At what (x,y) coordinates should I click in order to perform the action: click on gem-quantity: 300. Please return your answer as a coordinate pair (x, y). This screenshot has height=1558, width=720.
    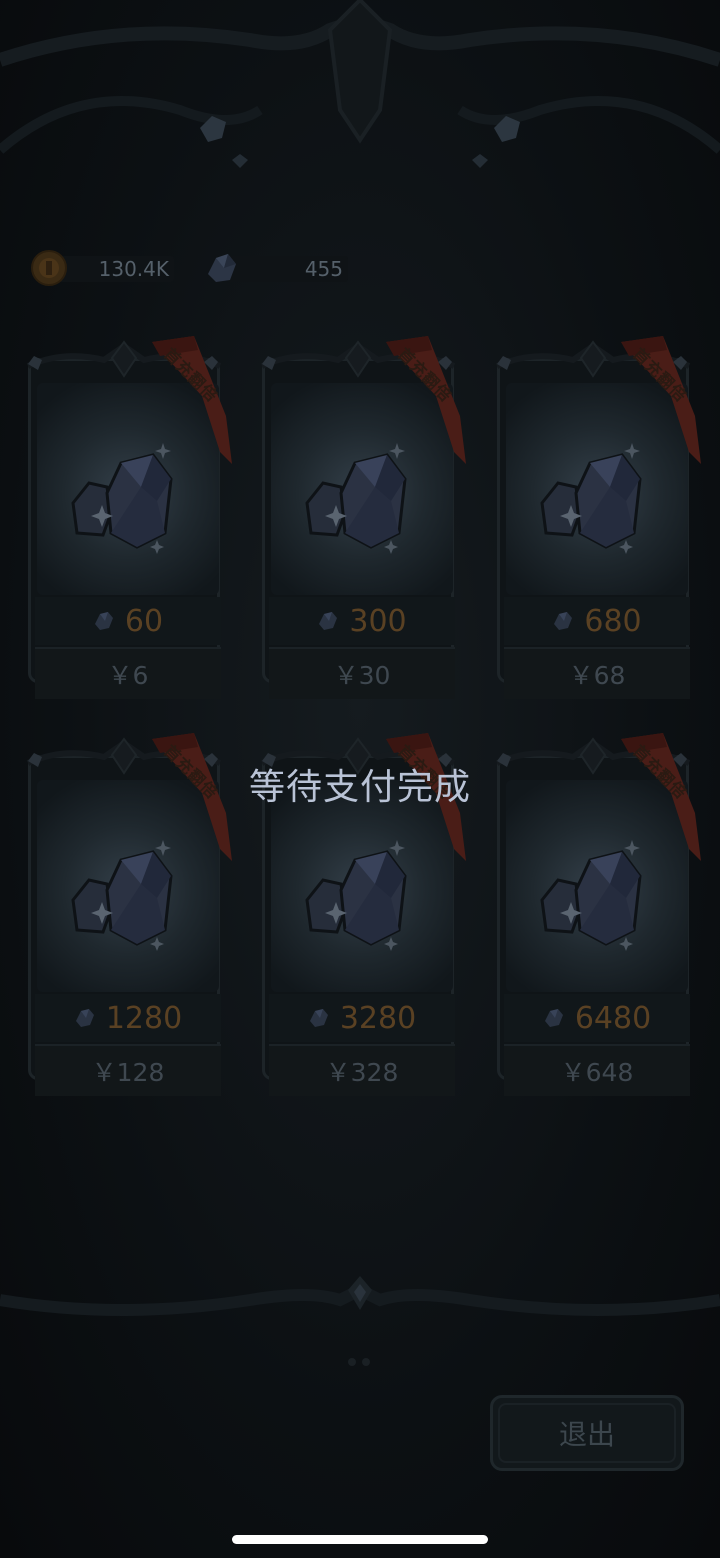
    Looking at the image, I should click on (362, 621).